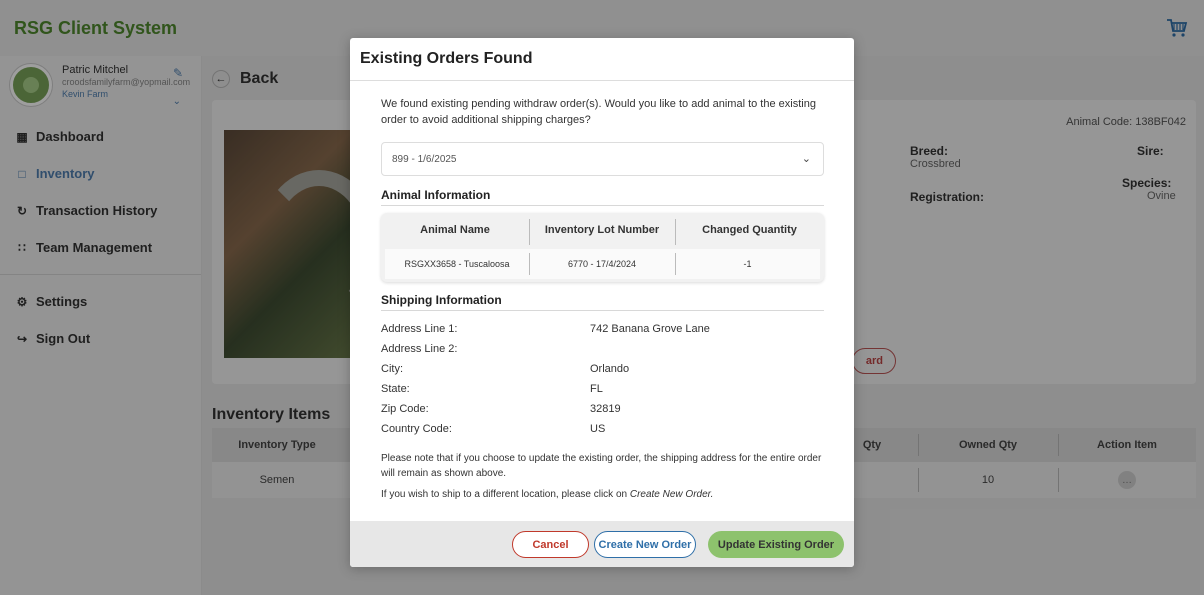 This screenshot has width=1204, height=595. I want to click on animal-information-title: Animal Information, so click(436, 195).